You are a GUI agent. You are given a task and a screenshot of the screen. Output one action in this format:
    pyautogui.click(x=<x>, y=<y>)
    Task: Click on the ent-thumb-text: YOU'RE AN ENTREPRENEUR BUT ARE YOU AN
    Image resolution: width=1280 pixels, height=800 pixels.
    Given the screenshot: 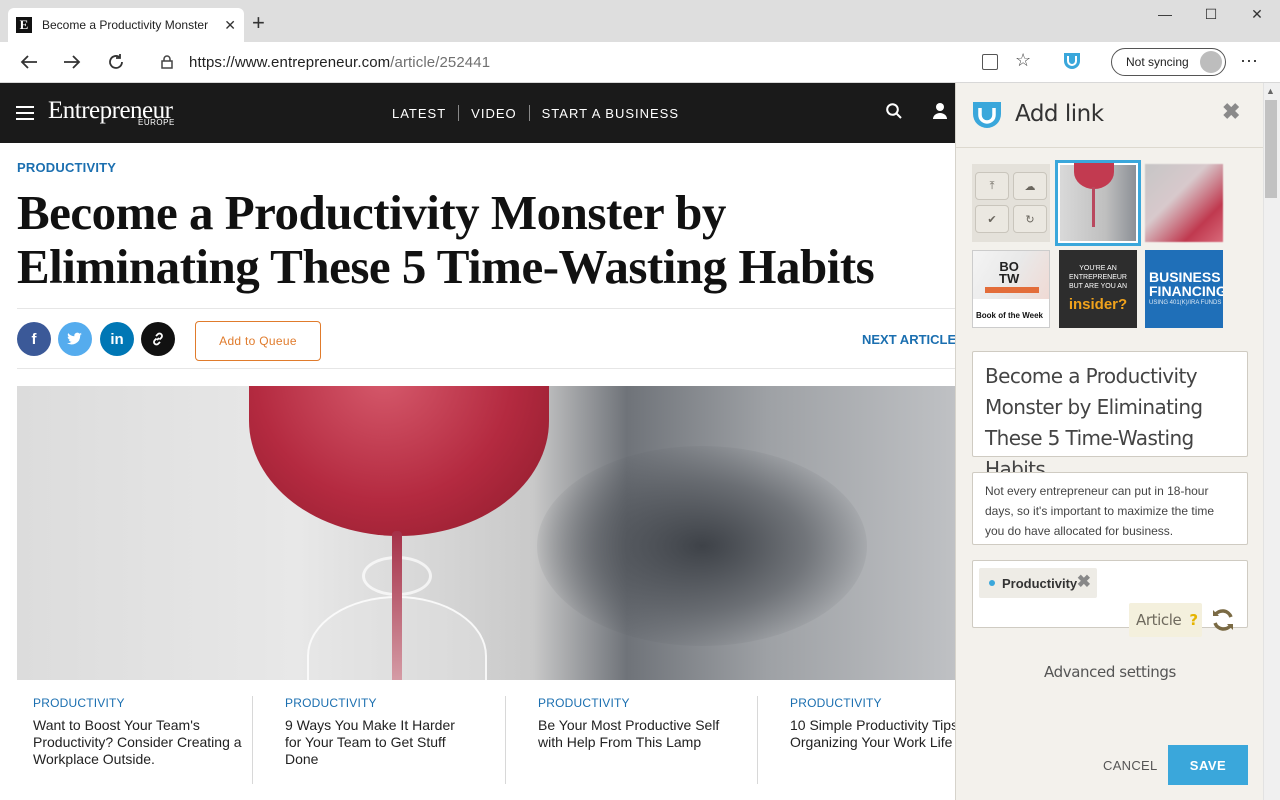 What is the action you would take?
    pyautogui.click(x=1098, y=277)
    